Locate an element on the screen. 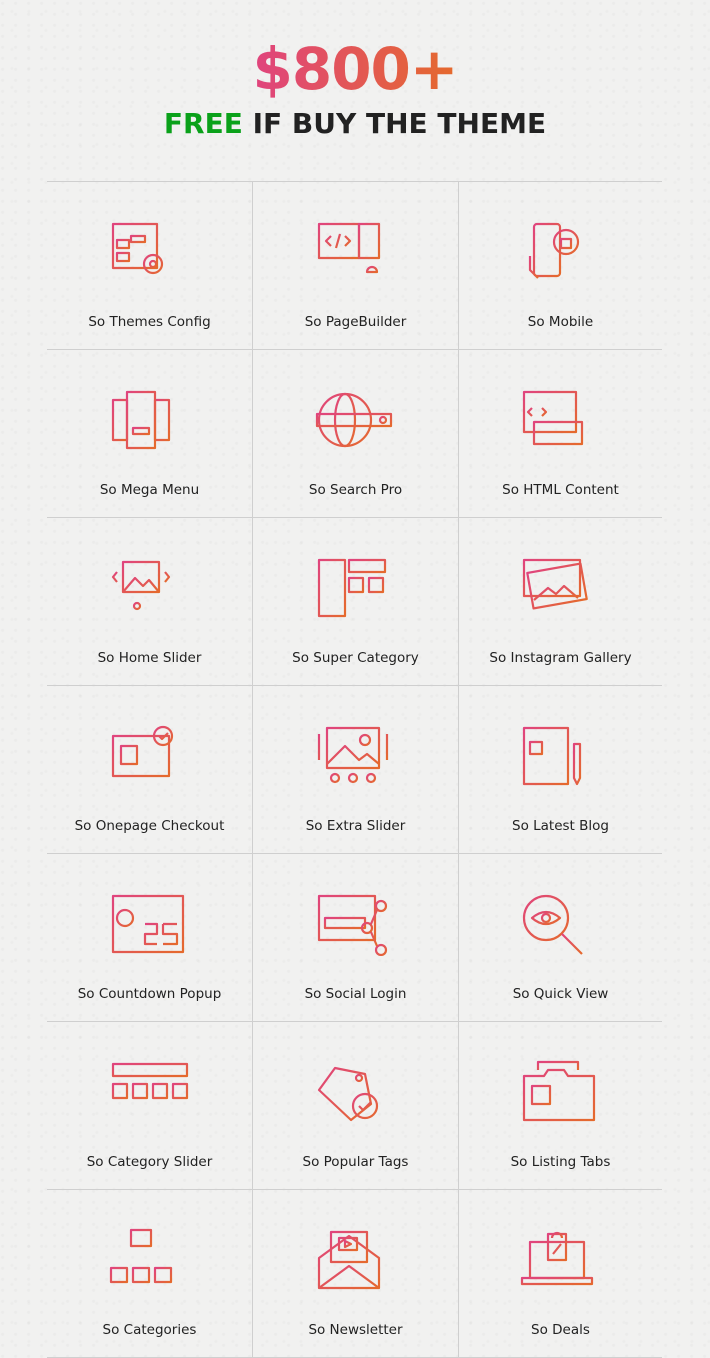 The image size is (710, 1358). module-cell: So Mega Menu is located at coordinates (150, 434).